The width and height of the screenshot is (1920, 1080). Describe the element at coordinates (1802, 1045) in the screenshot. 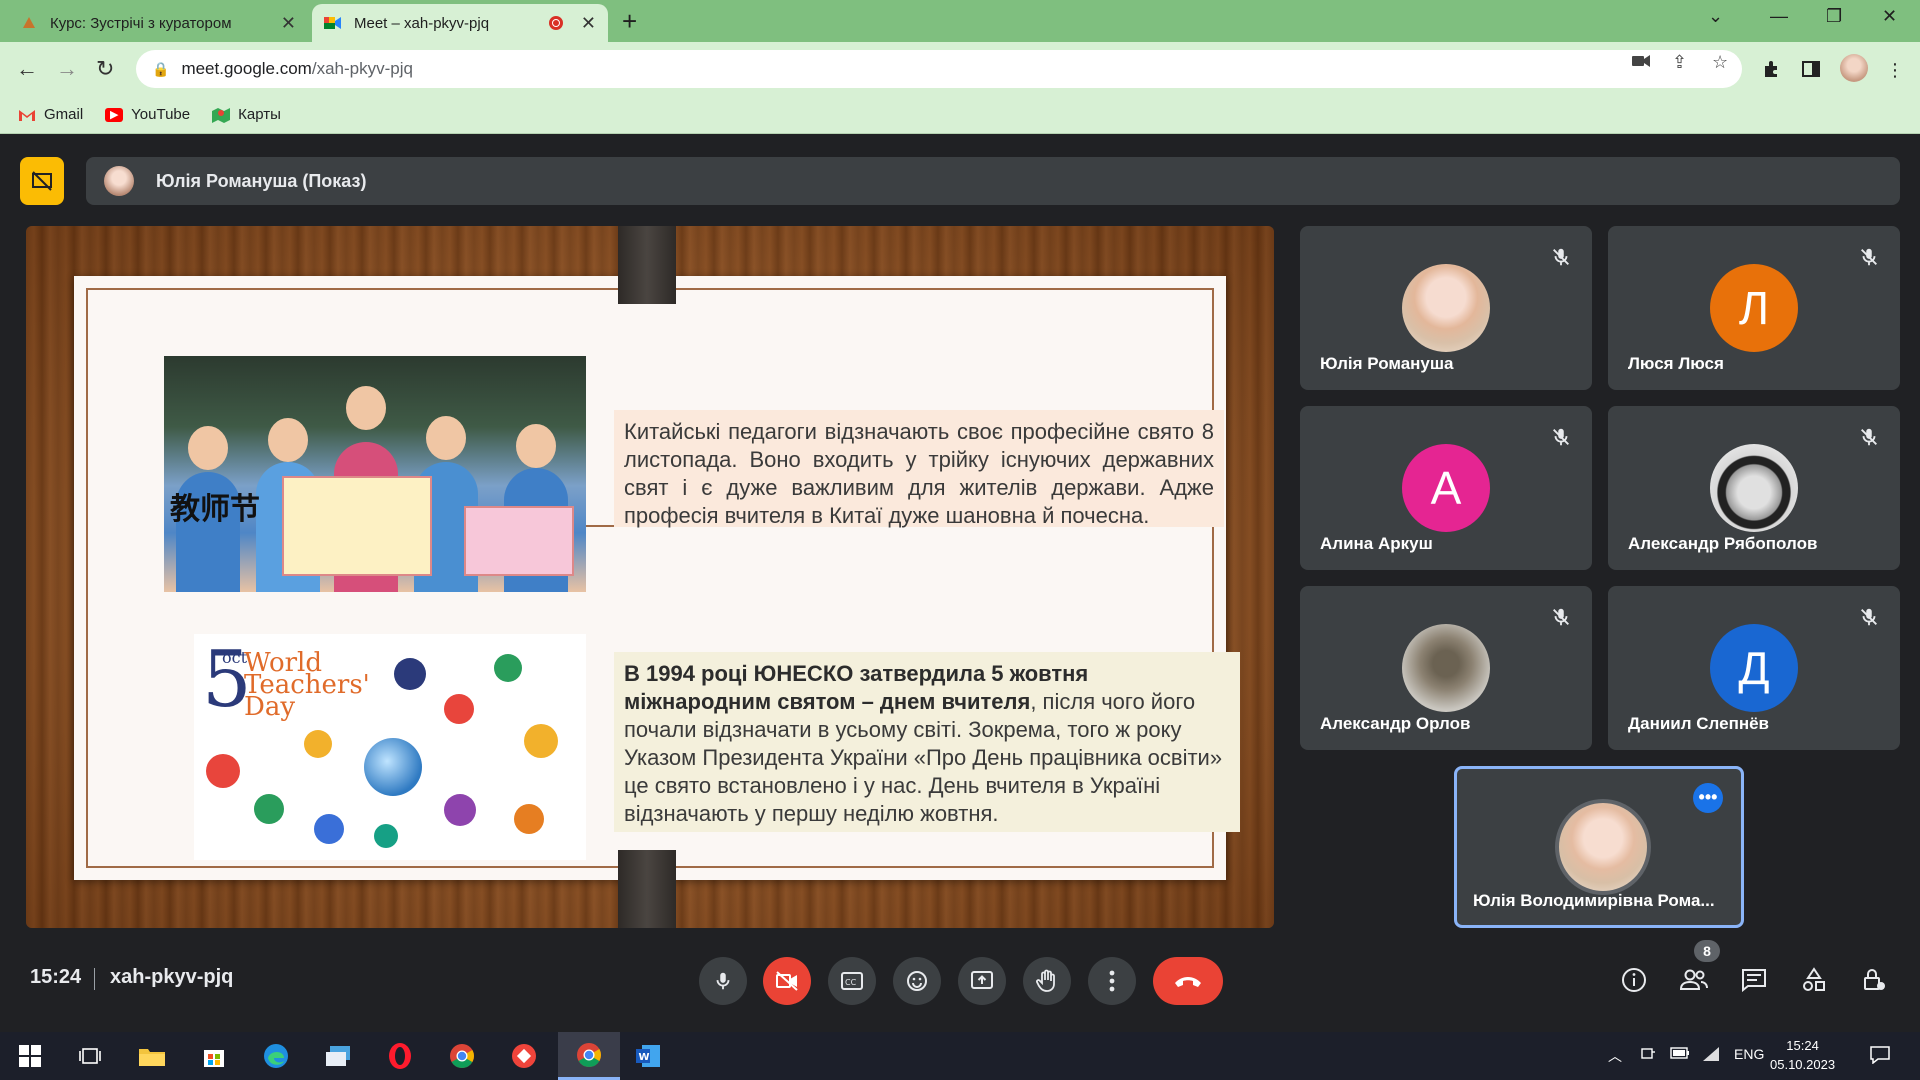

I see `tray-time: 15:24` at that location.